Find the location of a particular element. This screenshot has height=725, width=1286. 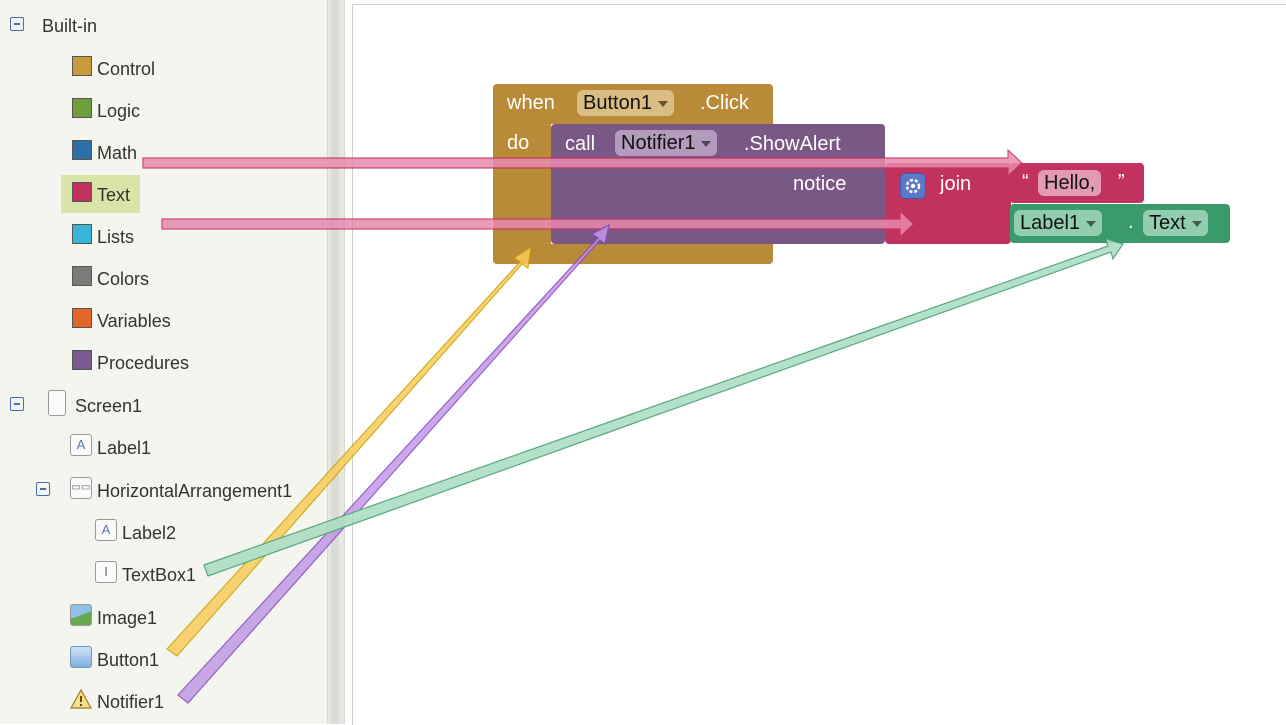

drawer-item-variables: Variables is located at coordinates (121, 321).